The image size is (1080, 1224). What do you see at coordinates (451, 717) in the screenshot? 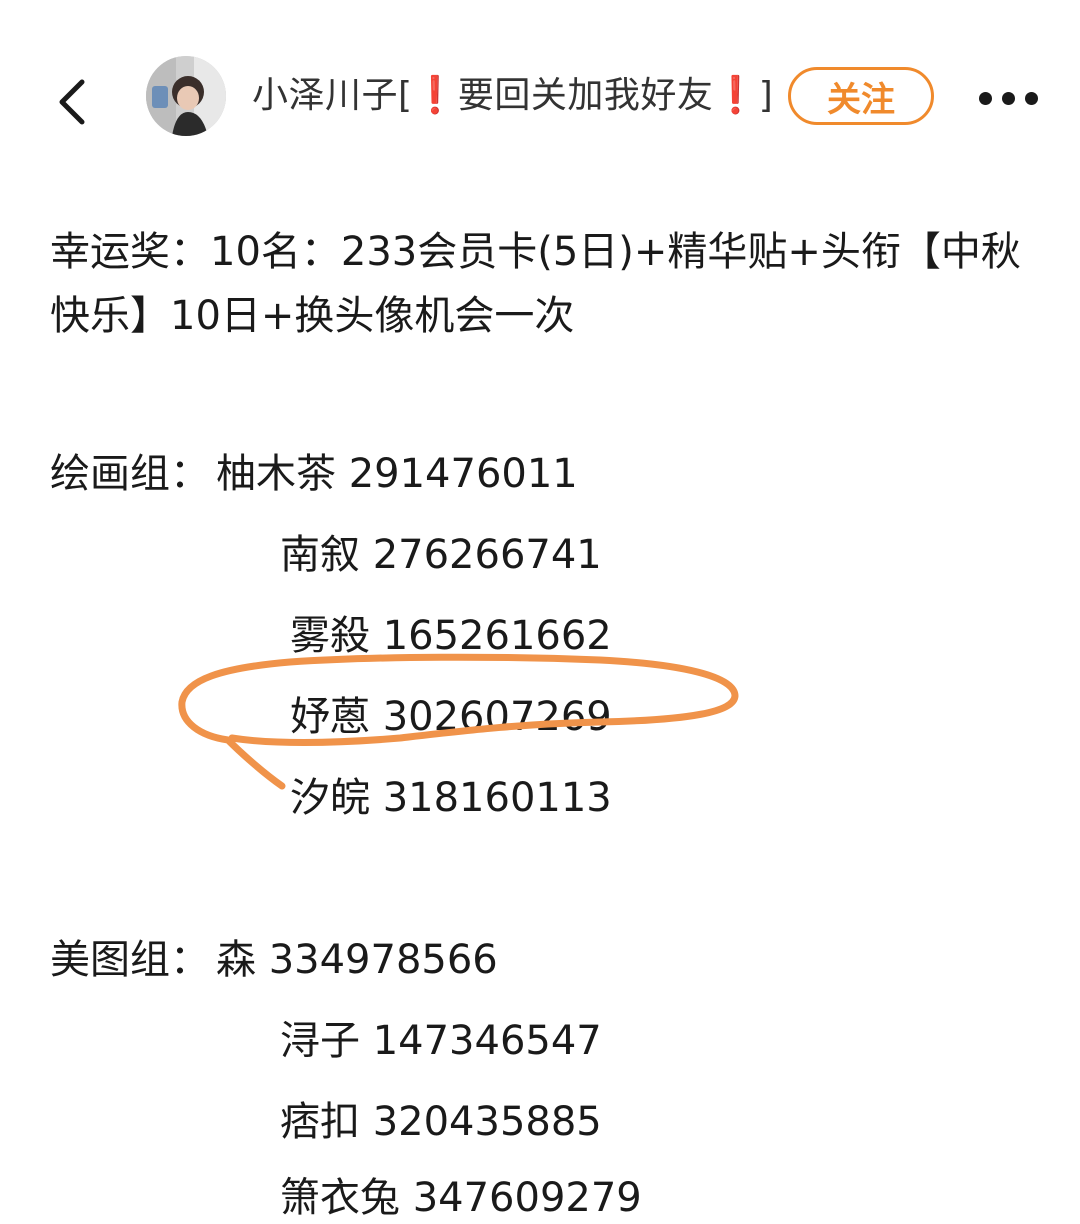
I see `list-item: 妤蒽 302607269` at bounding box center [451, 717].